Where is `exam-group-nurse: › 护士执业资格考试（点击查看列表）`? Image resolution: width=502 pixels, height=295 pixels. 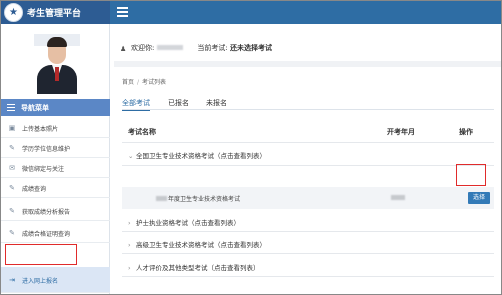 exam-group-nurse: › 护士执业资格考试（点击查看列表） is located at coordinates (184, 222).